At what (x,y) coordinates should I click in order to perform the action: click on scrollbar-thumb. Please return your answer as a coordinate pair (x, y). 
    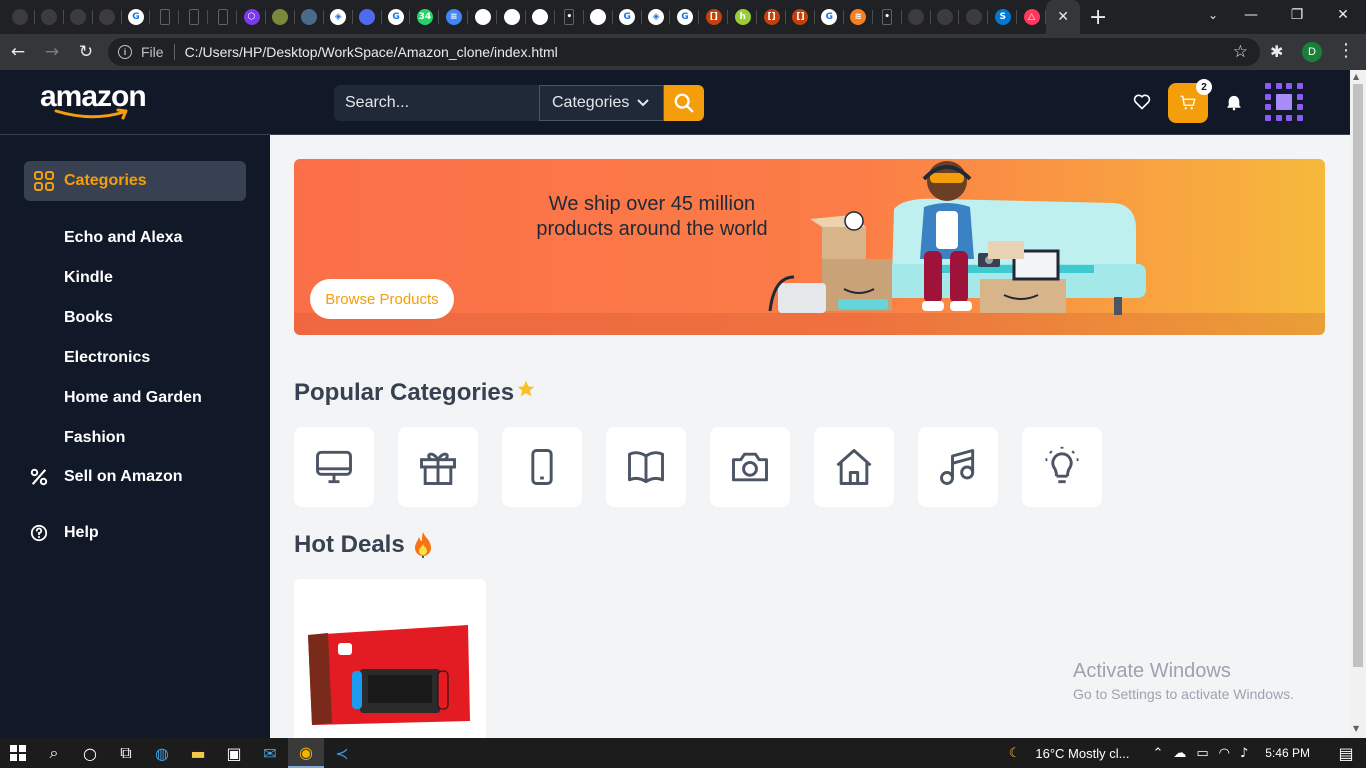
    Looking at the image, I should click on (1358, 375).